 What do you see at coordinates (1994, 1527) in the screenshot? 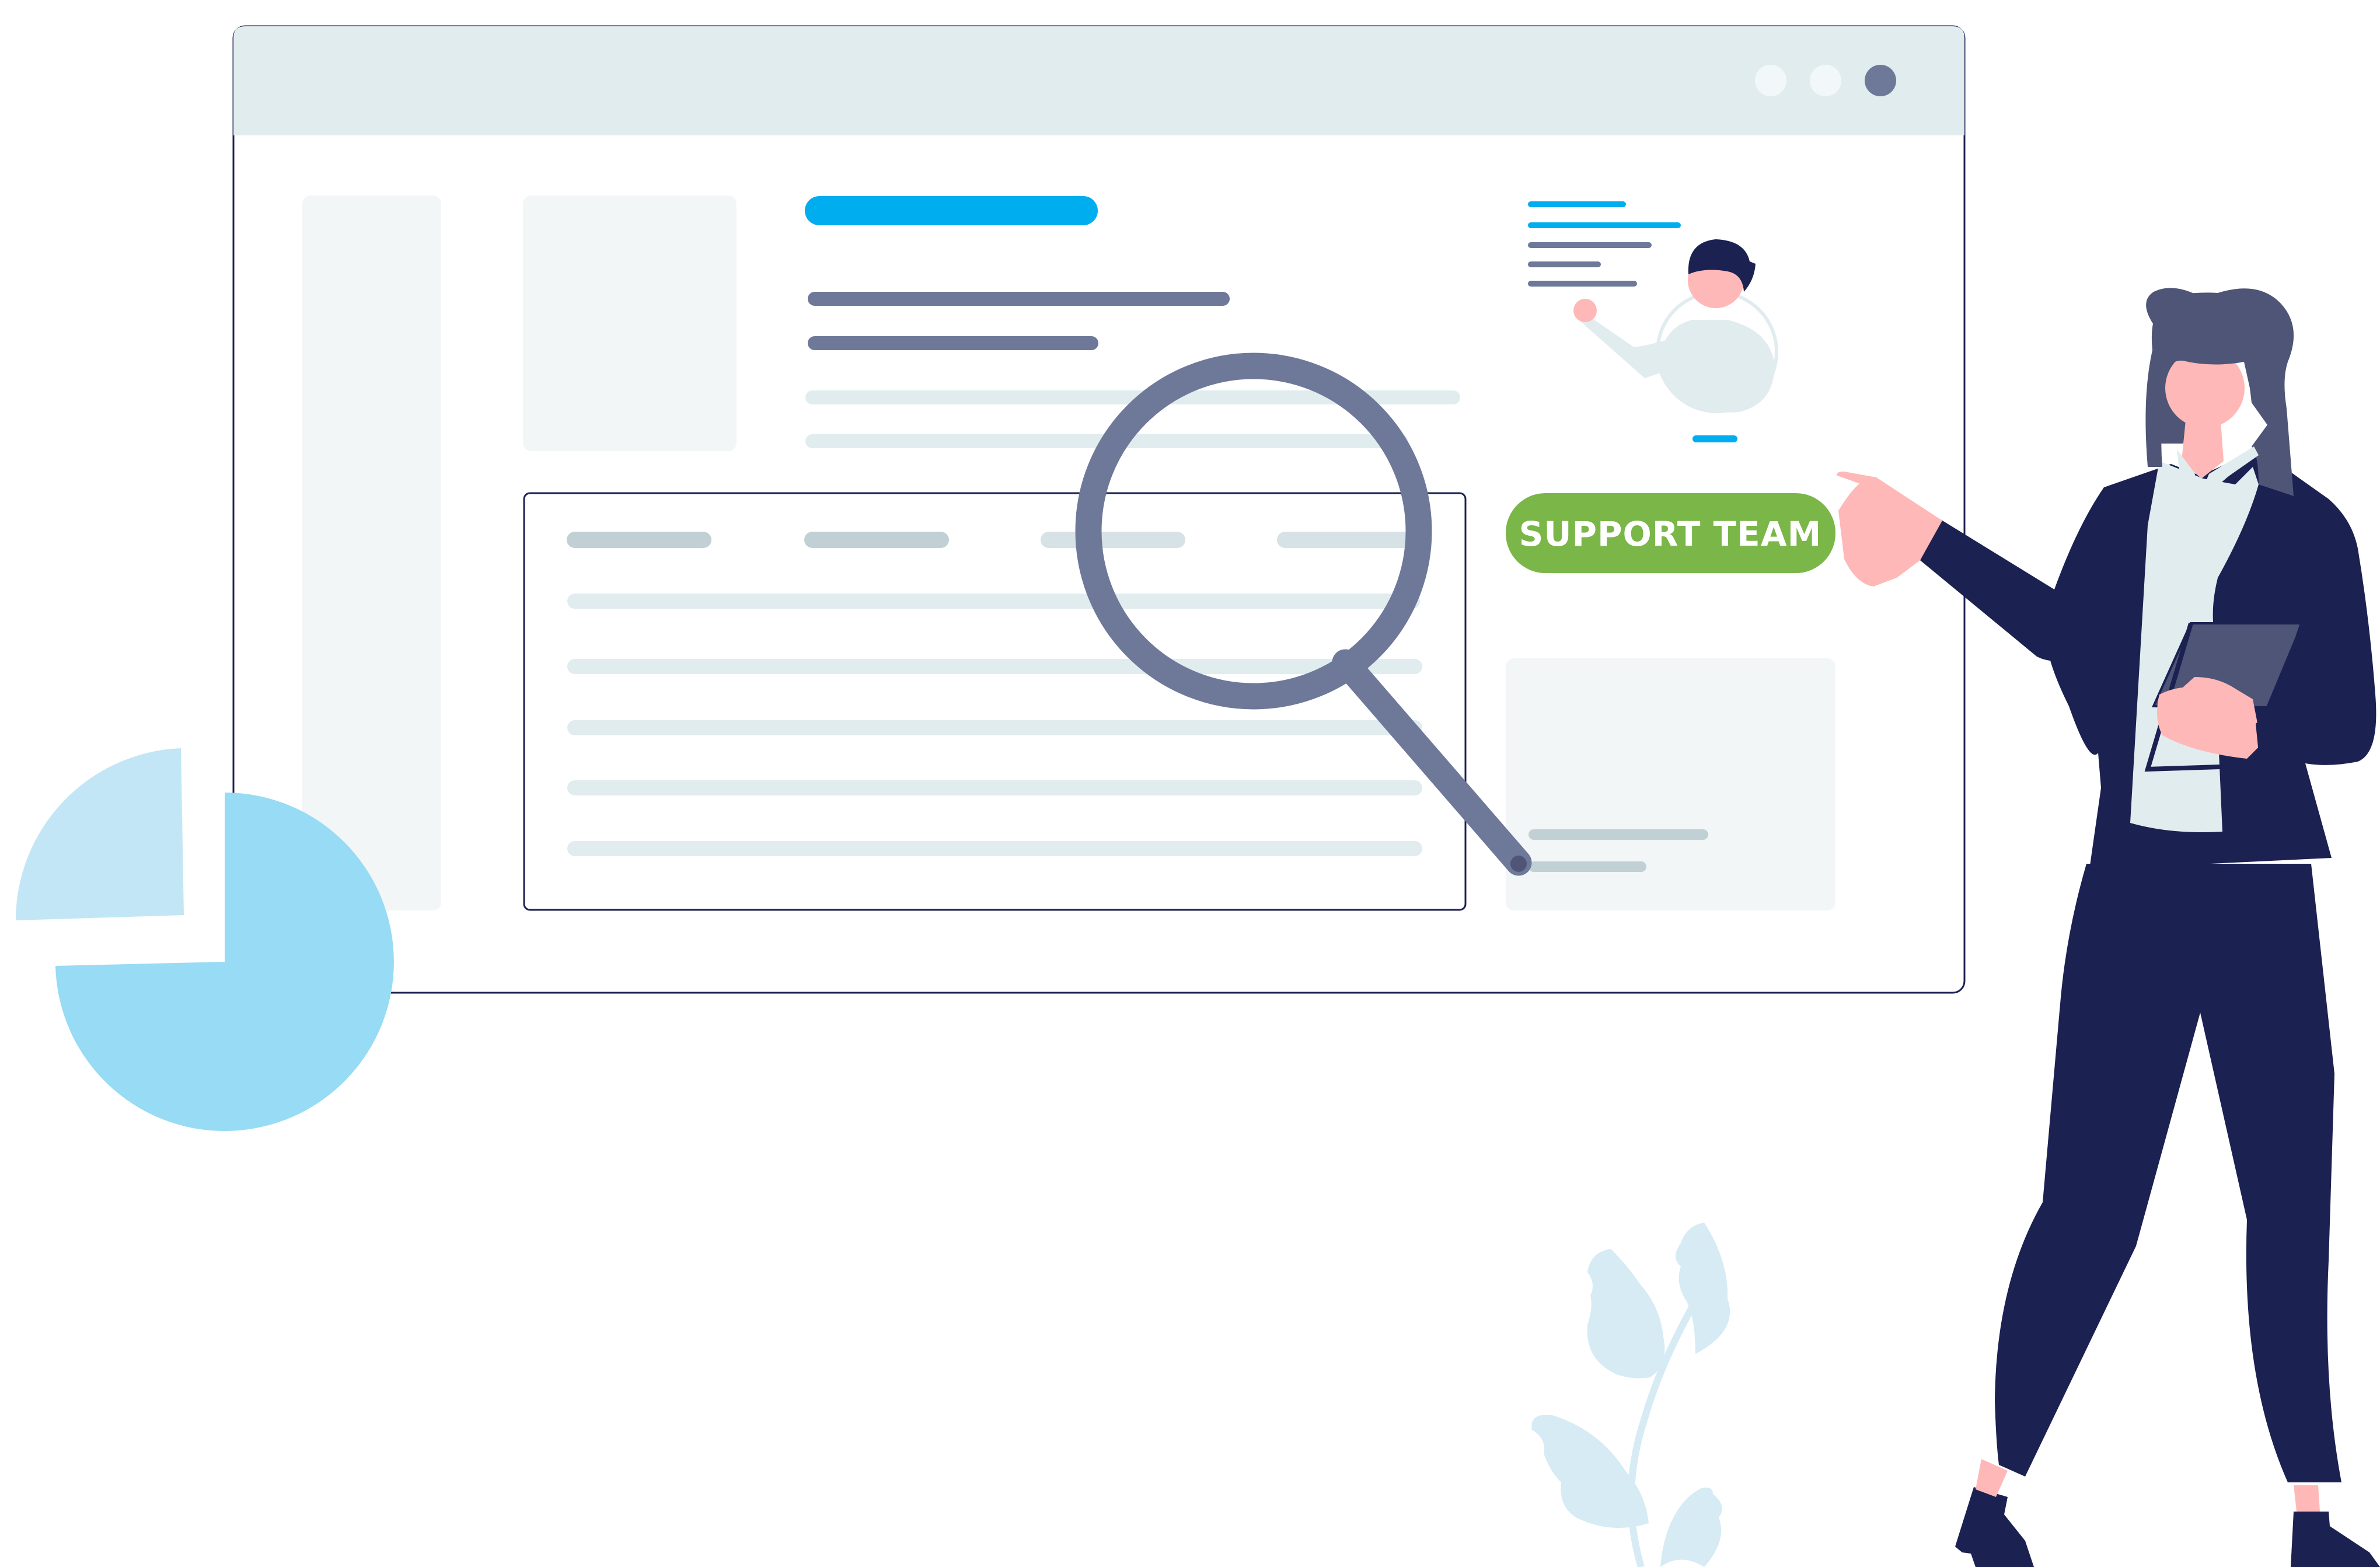
I see `left-shoe` at bounding box center [1994, 1527].